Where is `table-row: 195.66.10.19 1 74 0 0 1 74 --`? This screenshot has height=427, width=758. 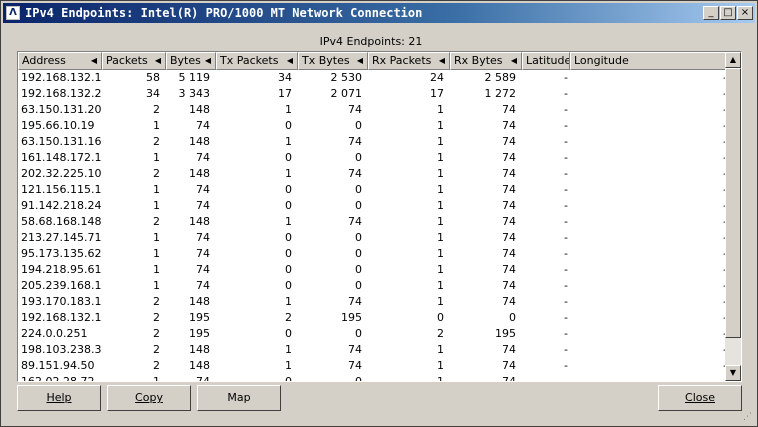
table-row: 195.66.10.19 1 74 0 0 1 74 -- is located at coordinates (372, 126).